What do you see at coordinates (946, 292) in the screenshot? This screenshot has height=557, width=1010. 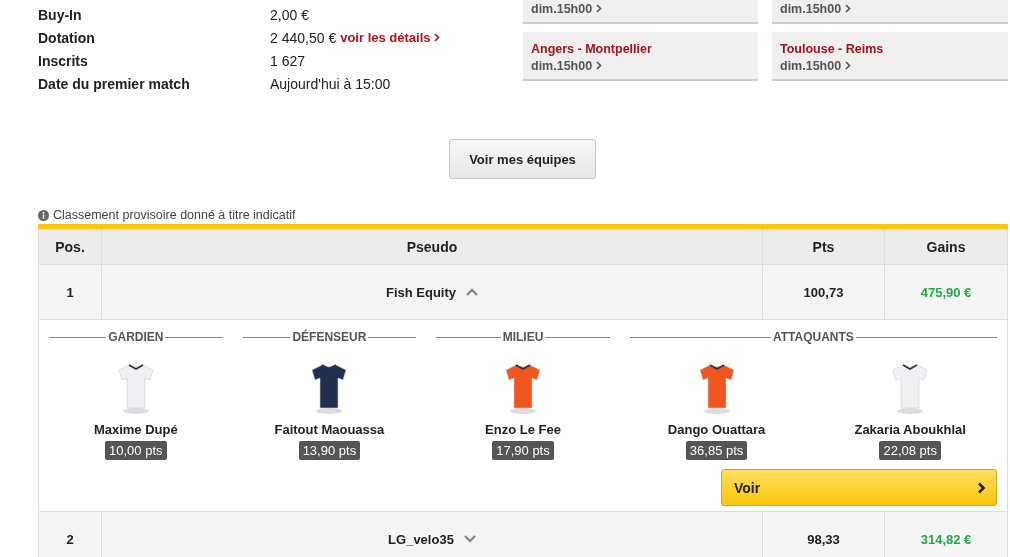 I see `table-cell: 475,90 €` at bounding box center [946, 292].